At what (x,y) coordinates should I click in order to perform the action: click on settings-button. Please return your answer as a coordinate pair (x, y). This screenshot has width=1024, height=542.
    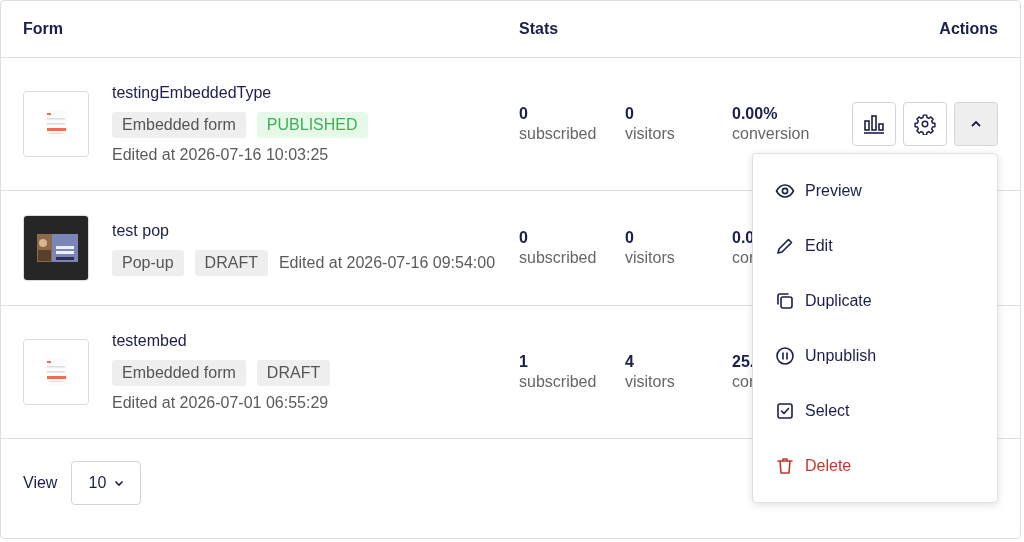
    Looking at the image, I should click on (925, 124).